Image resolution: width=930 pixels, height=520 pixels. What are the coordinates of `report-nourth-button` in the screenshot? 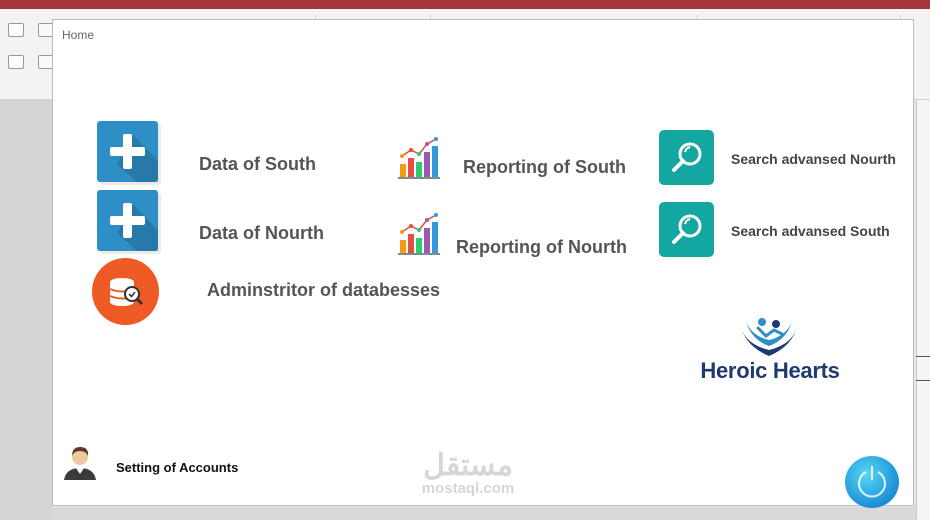 It's located at (419, 234).